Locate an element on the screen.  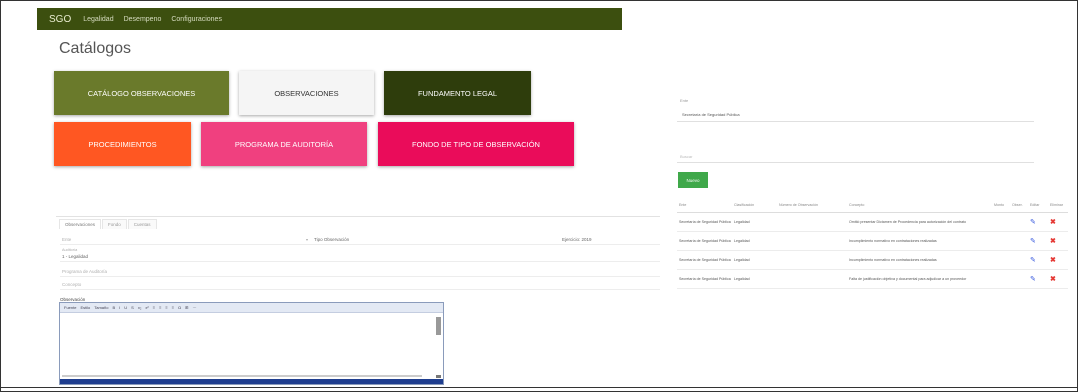
editor-statusbar is located at coordinates (251, 381).